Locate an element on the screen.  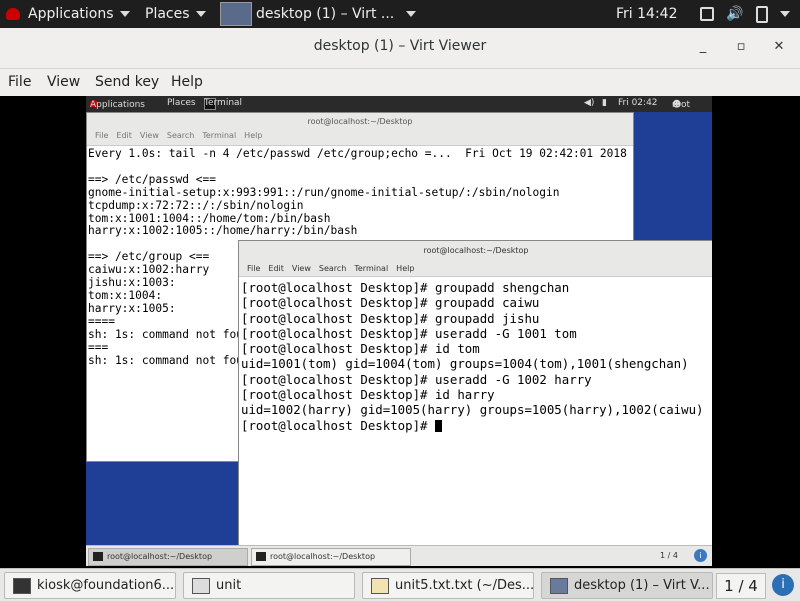
places-label: Places is located at coordinates (167, 14).